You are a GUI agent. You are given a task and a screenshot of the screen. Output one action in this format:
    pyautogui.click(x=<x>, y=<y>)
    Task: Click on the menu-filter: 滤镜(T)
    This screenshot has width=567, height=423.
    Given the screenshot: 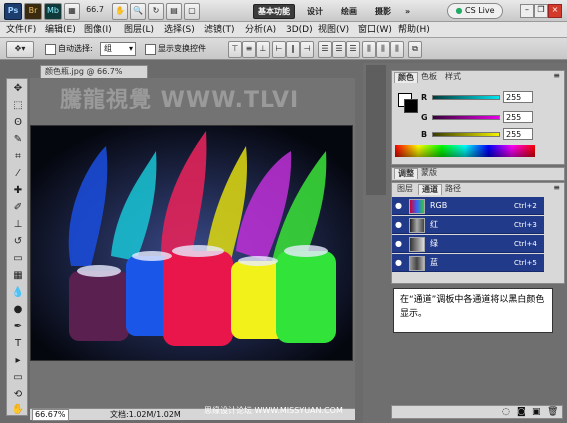 What is the action you would take?
    pyautogui.click(x=219, y=30)
    